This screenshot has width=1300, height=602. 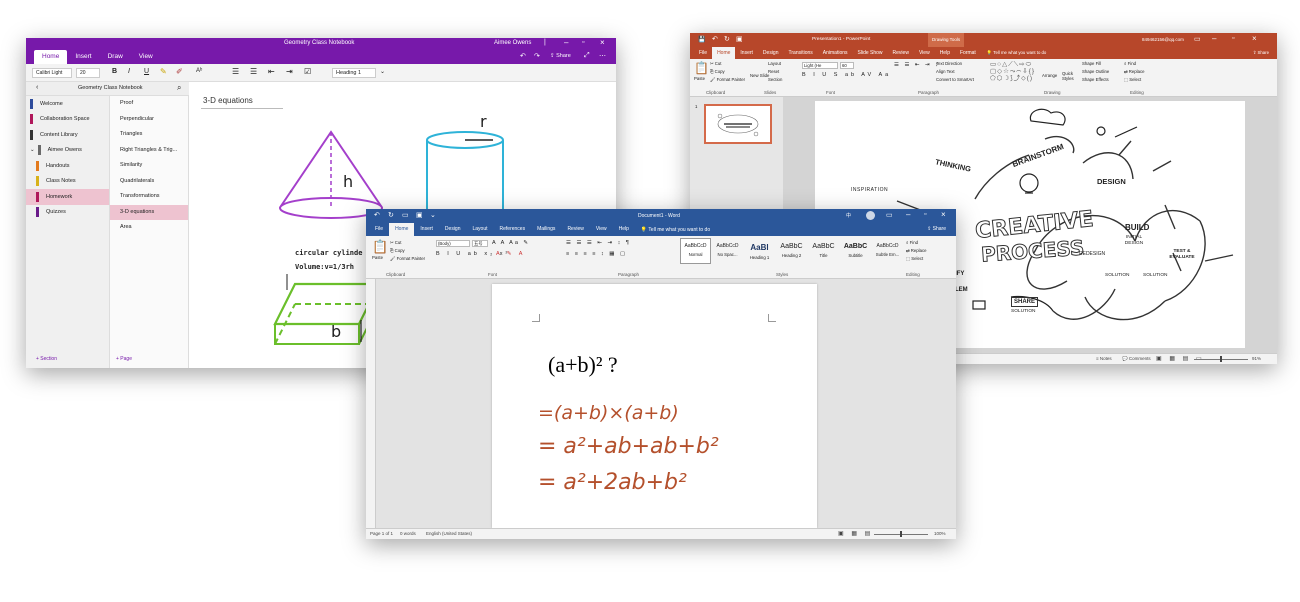 What do you see at coordinates (870, 215) in the screenshot?
I see `avatar` at bounding box center [870, 215].